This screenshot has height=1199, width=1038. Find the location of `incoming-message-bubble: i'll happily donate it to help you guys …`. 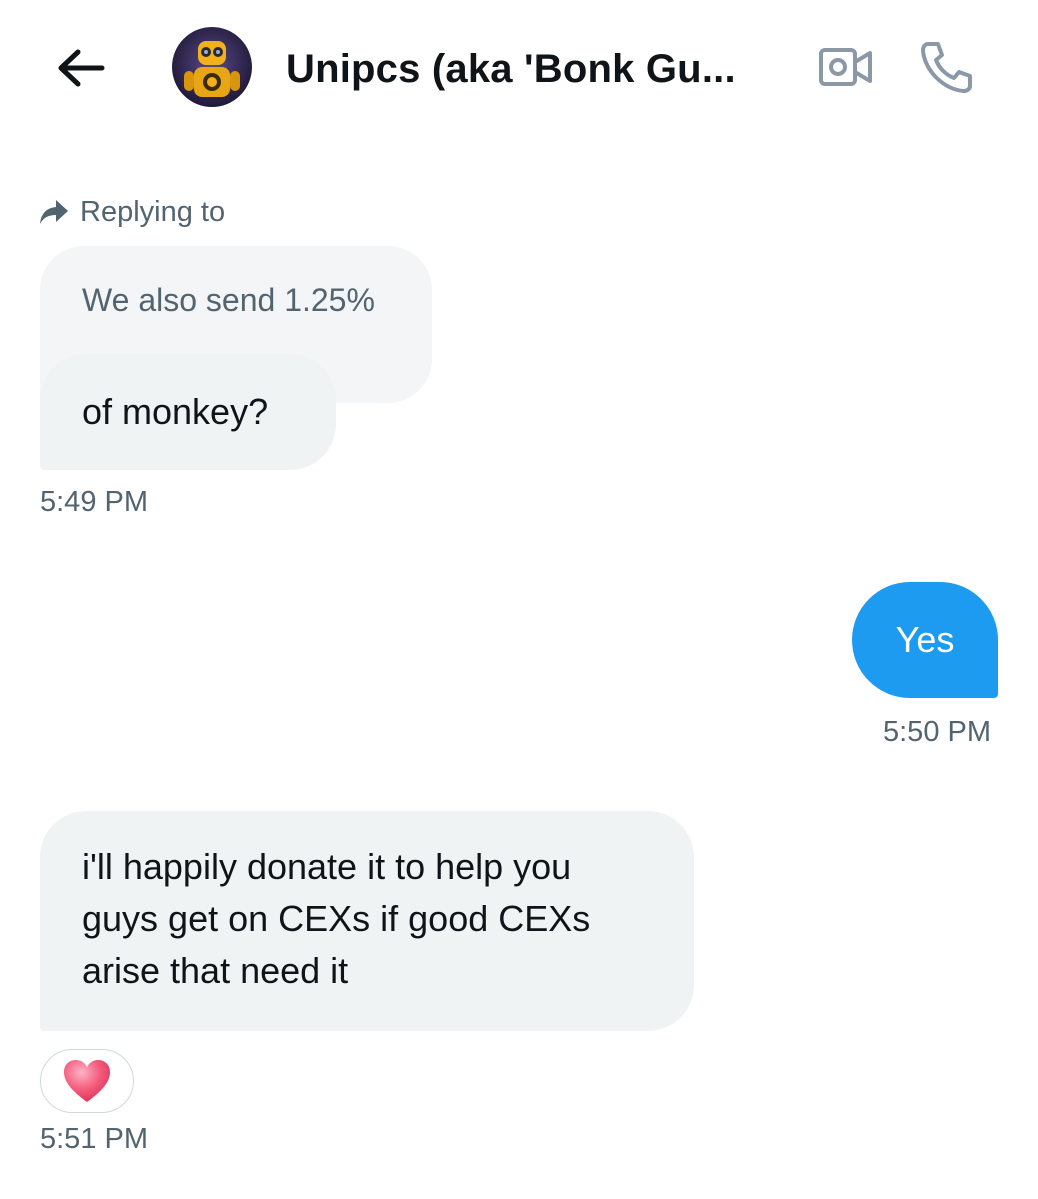

incoming-message-bubble: i'll happily donate it to help you guys … is located at coordinates (367, 921).